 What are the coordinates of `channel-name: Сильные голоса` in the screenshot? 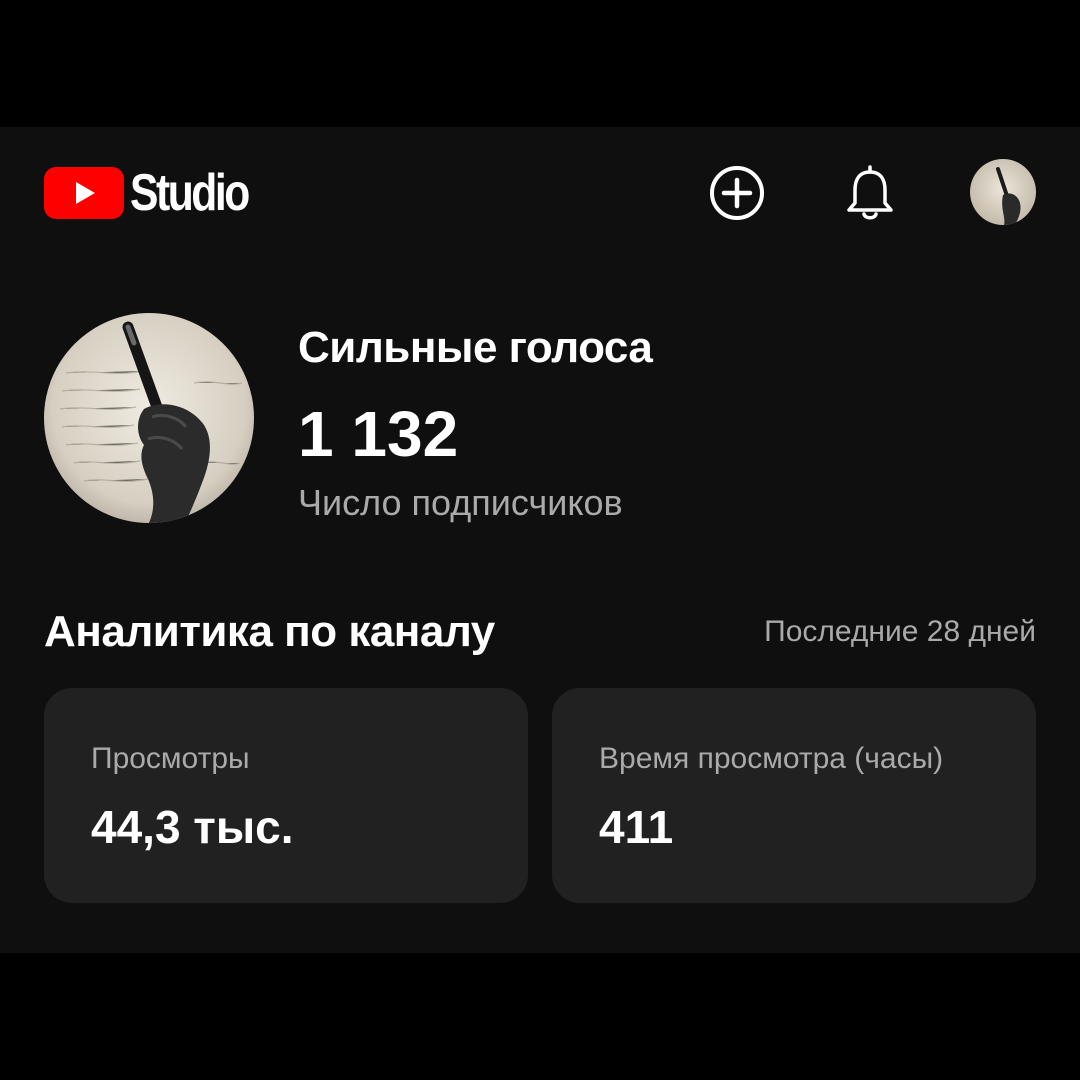 It's located at (475, 347).